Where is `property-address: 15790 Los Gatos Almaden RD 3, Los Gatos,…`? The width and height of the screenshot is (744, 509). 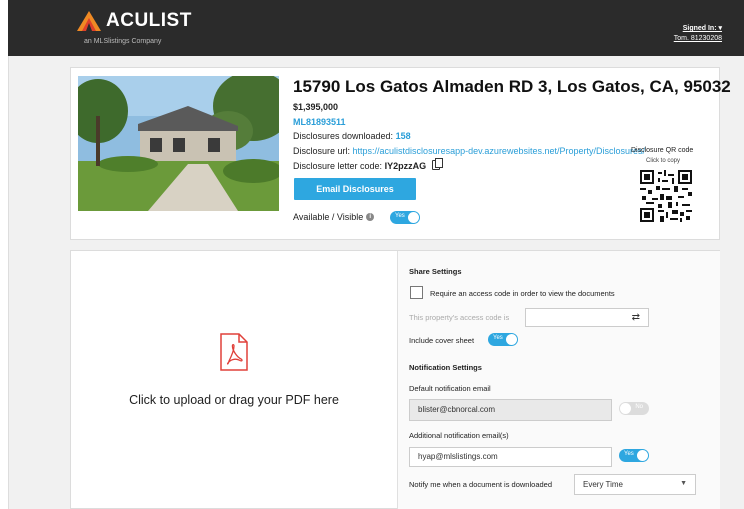
property-address: 15790 Los Gatos Almaden RD 3, Los Gatos,… is located at coordinates (512, 86).